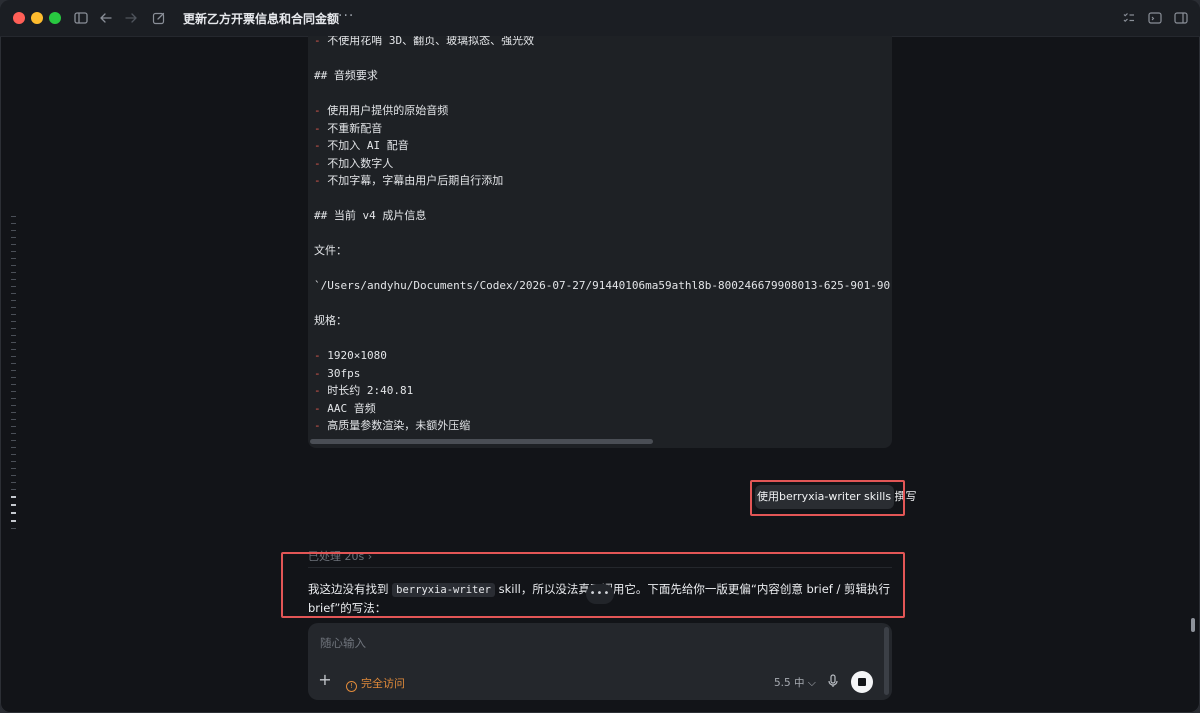 The height and width of the screenshot is (713, 1200). Describe the element at coordinates (600, 661) in the screenshot. I see `composer: + ! 完全访问 5.5 中 ⌵` at that location.